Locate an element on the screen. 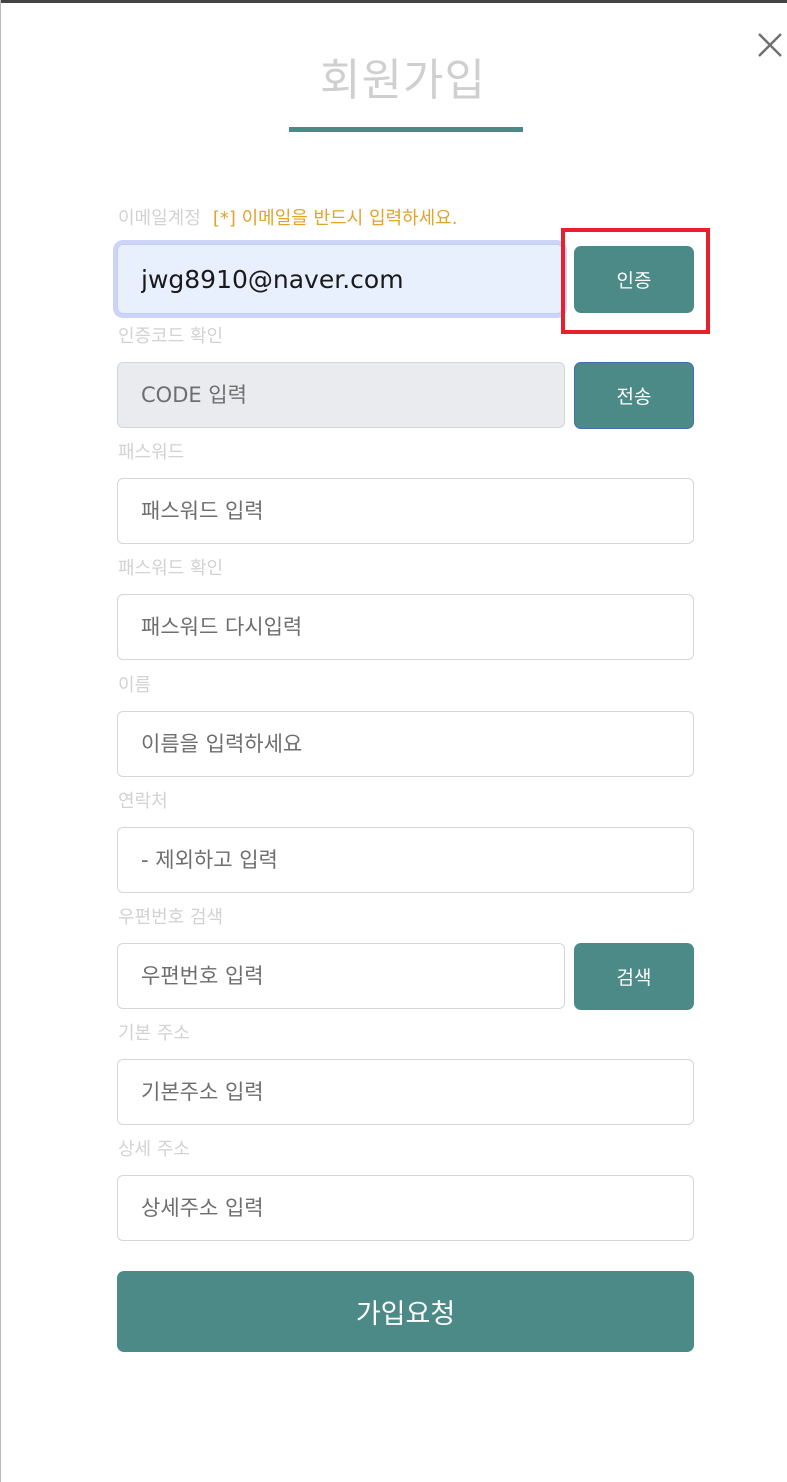 This screenshot has width=787, height=1482. zipcode-input is located at coordinates (341, 976).